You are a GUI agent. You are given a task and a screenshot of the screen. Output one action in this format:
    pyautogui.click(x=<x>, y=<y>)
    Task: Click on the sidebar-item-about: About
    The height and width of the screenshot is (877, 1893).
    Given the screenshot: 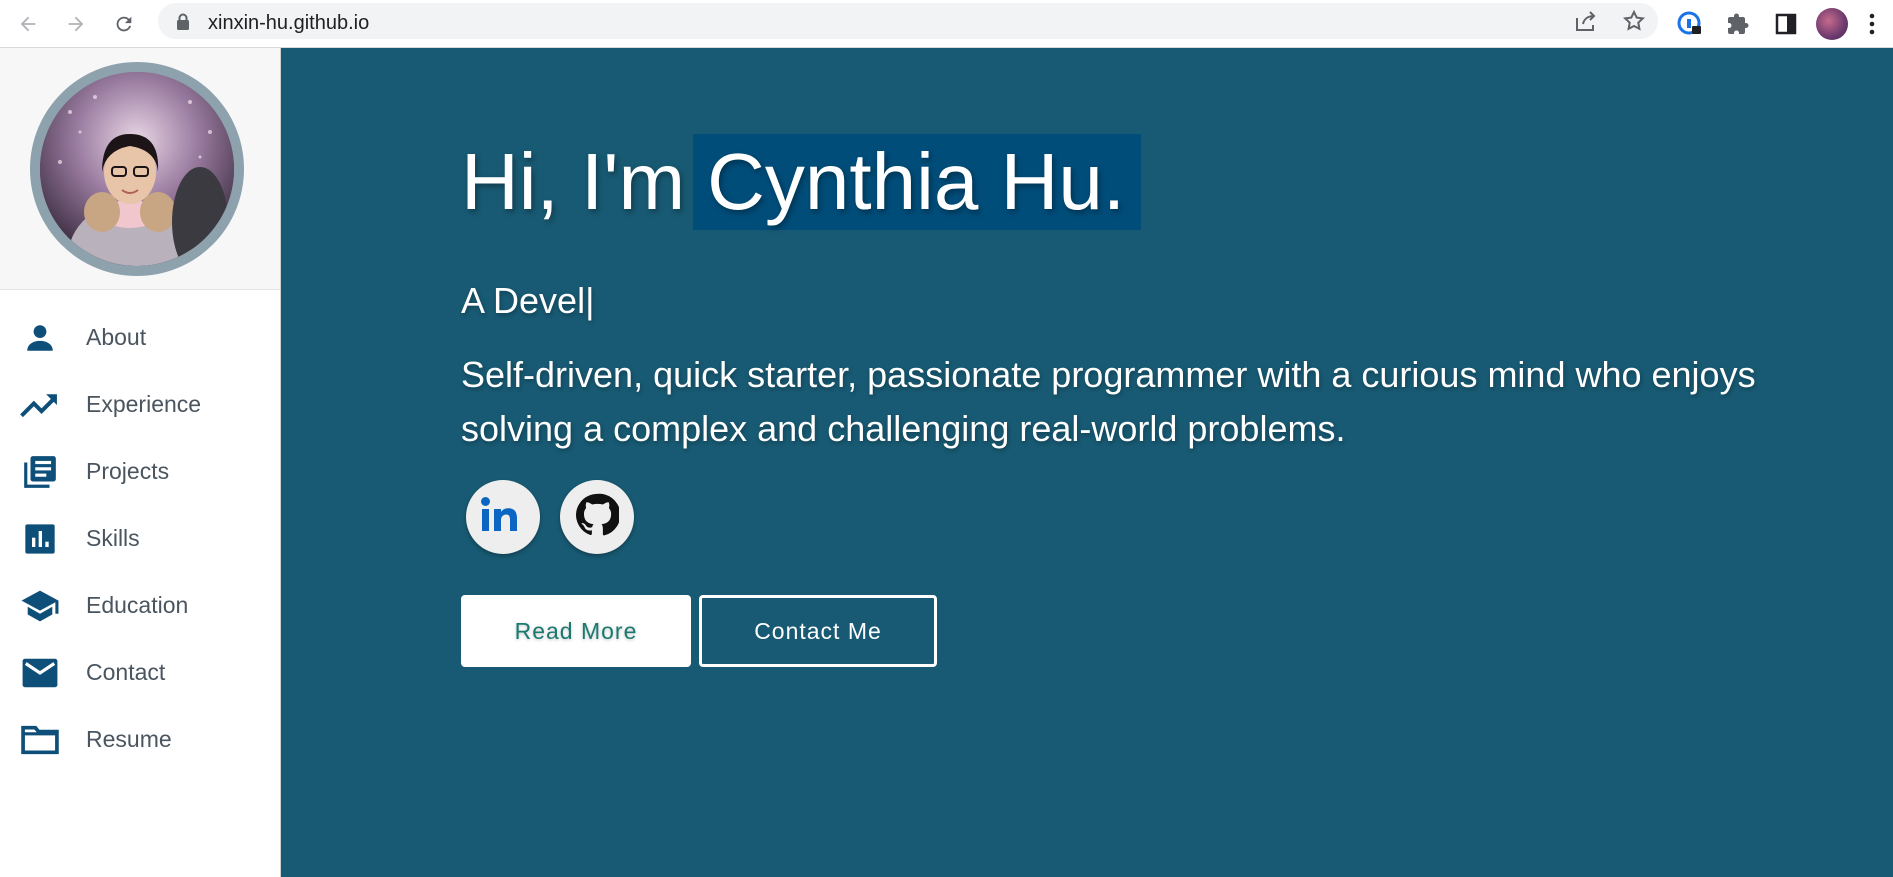 What is the action you would take?
    pyautogui.click(x=140, y=337)
    